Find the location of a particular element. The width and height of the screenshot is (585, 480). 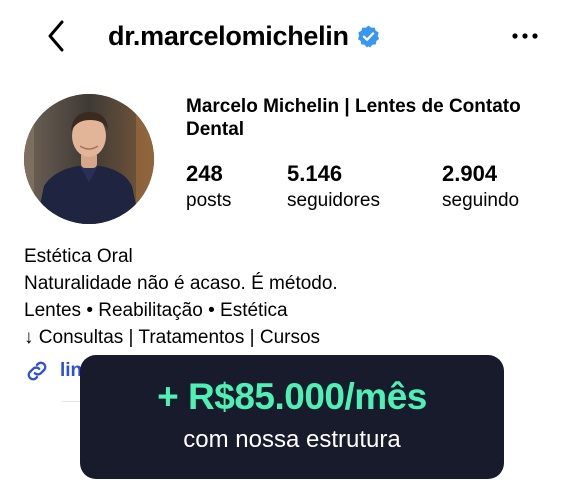

back-button is located at coordinates (56, 36).